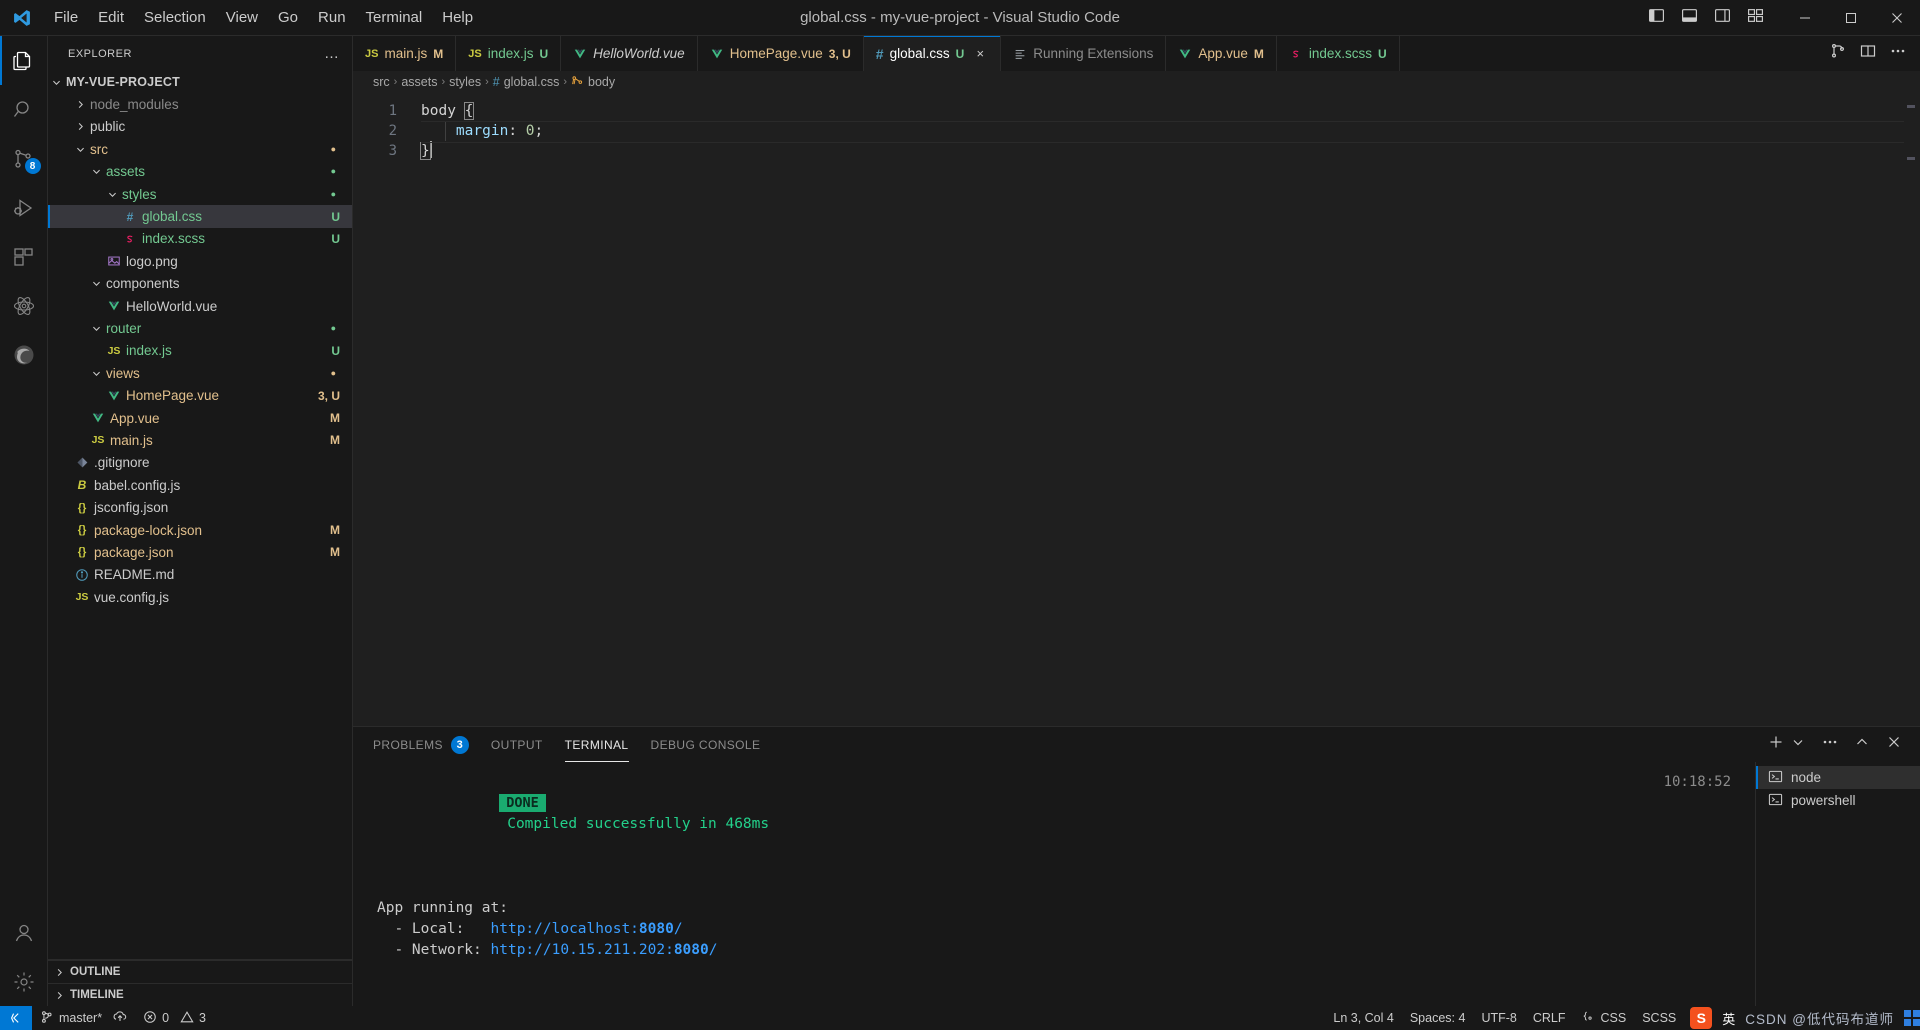 This screenshot has height=1030, width=1920. Describe the element at coordinates (593, 82) in the screenshot. I see `breadcrumb-item-body: body` at that location.